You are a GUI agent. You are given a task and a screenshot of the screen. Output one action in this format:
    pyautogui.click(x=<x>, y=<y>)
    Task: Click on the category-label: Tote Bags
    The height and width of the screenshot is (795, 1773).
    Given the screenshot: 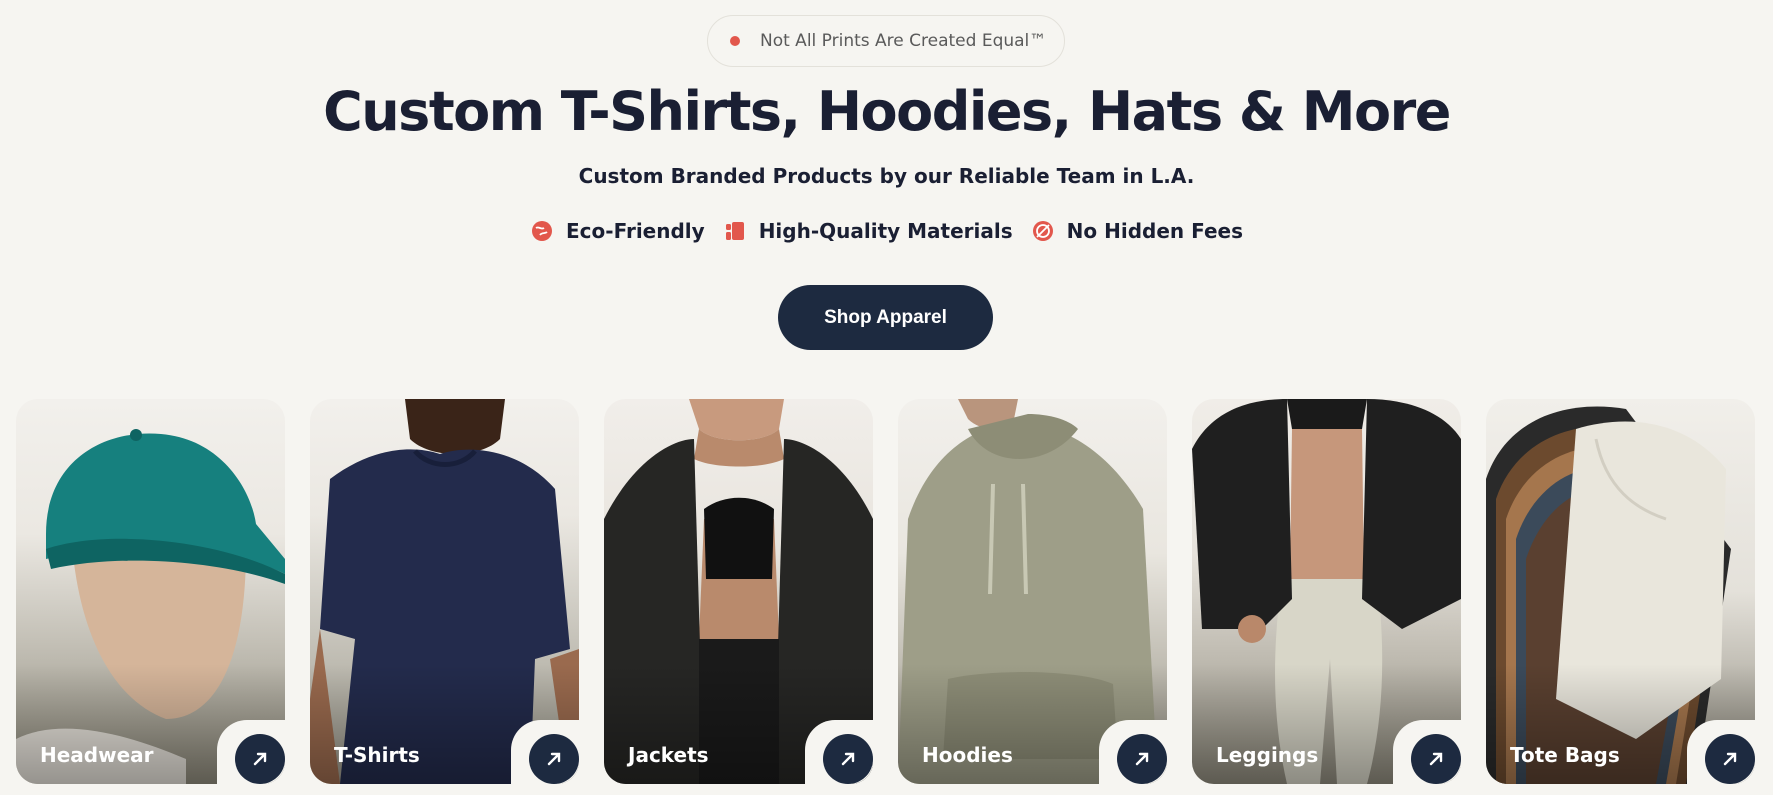 What is the action you would take?
    pyautogui.click(x=1565, y=755)
    